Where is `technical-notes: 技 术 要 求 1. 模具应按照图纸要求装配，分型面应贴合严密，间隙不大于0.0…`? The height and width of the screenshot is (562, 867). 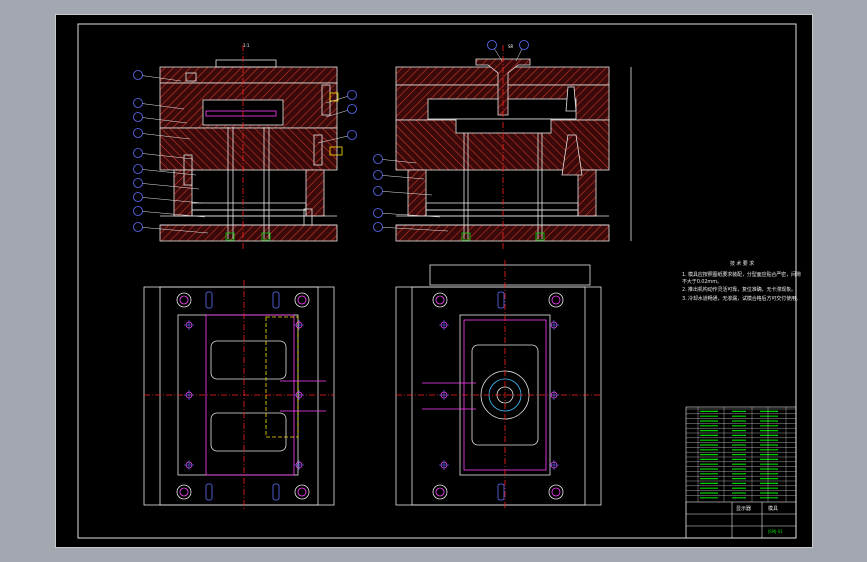
technical-notes: 技 术 要 求 1. 模具应按照图纸要求装配，分型面应贴合严密，间隙不大于0.0… is located at coordinates (742, 282).